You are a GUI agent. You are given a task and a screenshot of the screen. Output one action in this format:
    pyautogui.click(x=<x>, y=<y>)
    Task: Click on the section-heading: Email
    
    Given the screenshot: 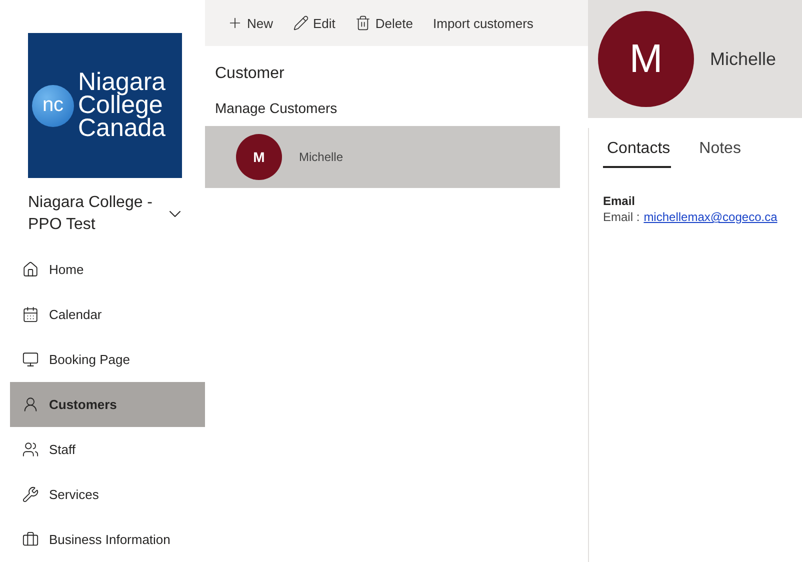 What is the action you would take?
    pyautogui.click(x=619, y=201)
    